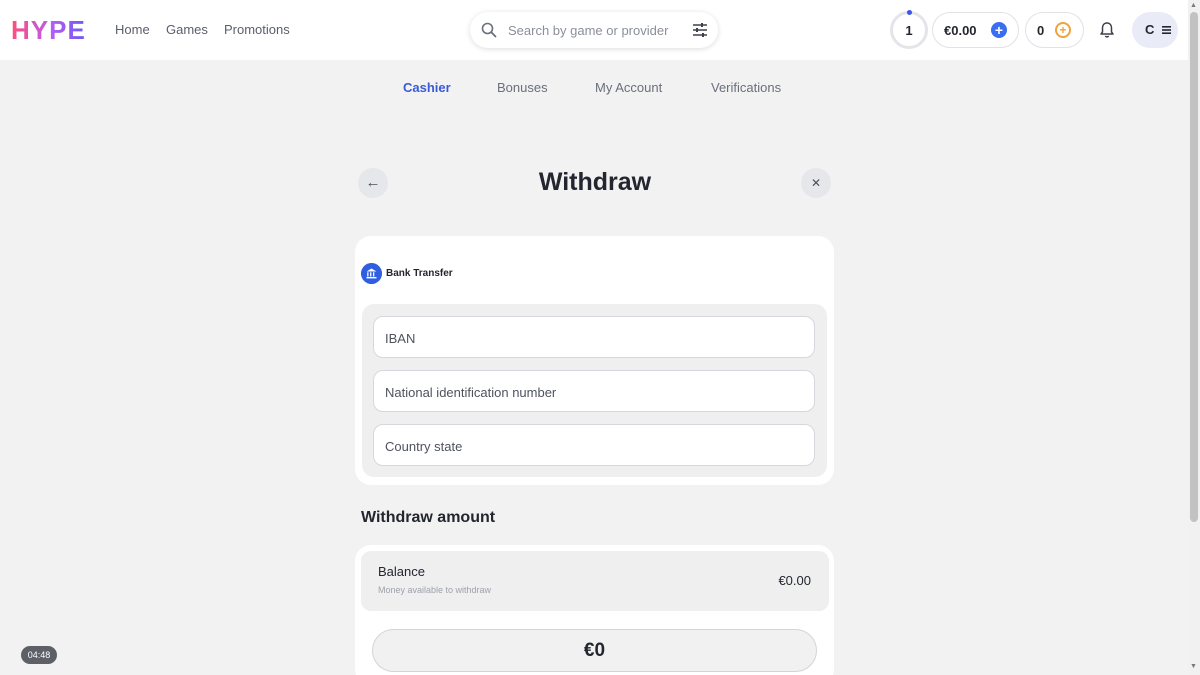 The width and height of the screenshot is (1200, 675). I want to click on level-number: 1, so click(909, 30).